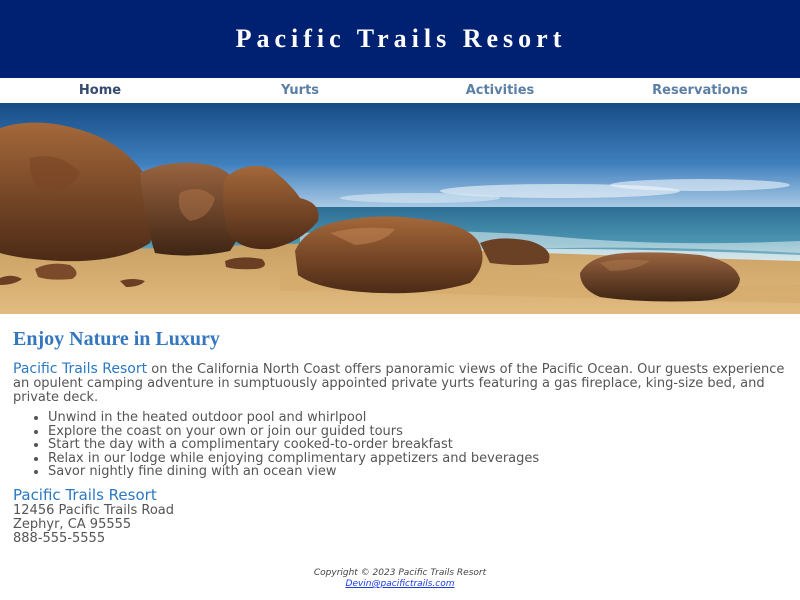 Image resolution: width=800 pixels, height=600 pixels. Describe the element at coordinates (400, 573) in the screenshot. I see `copyright-text: Copyright © 2023 Pacific Trails Resort` at that location.